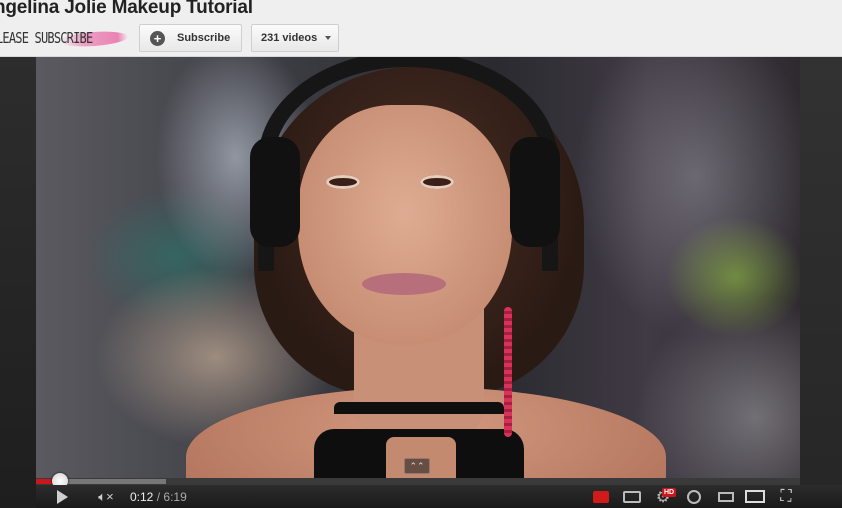  Describe the element at coordinates (417, 466) in the screenshot. I see `expand-up-icon: ⌃⌃` at that location.